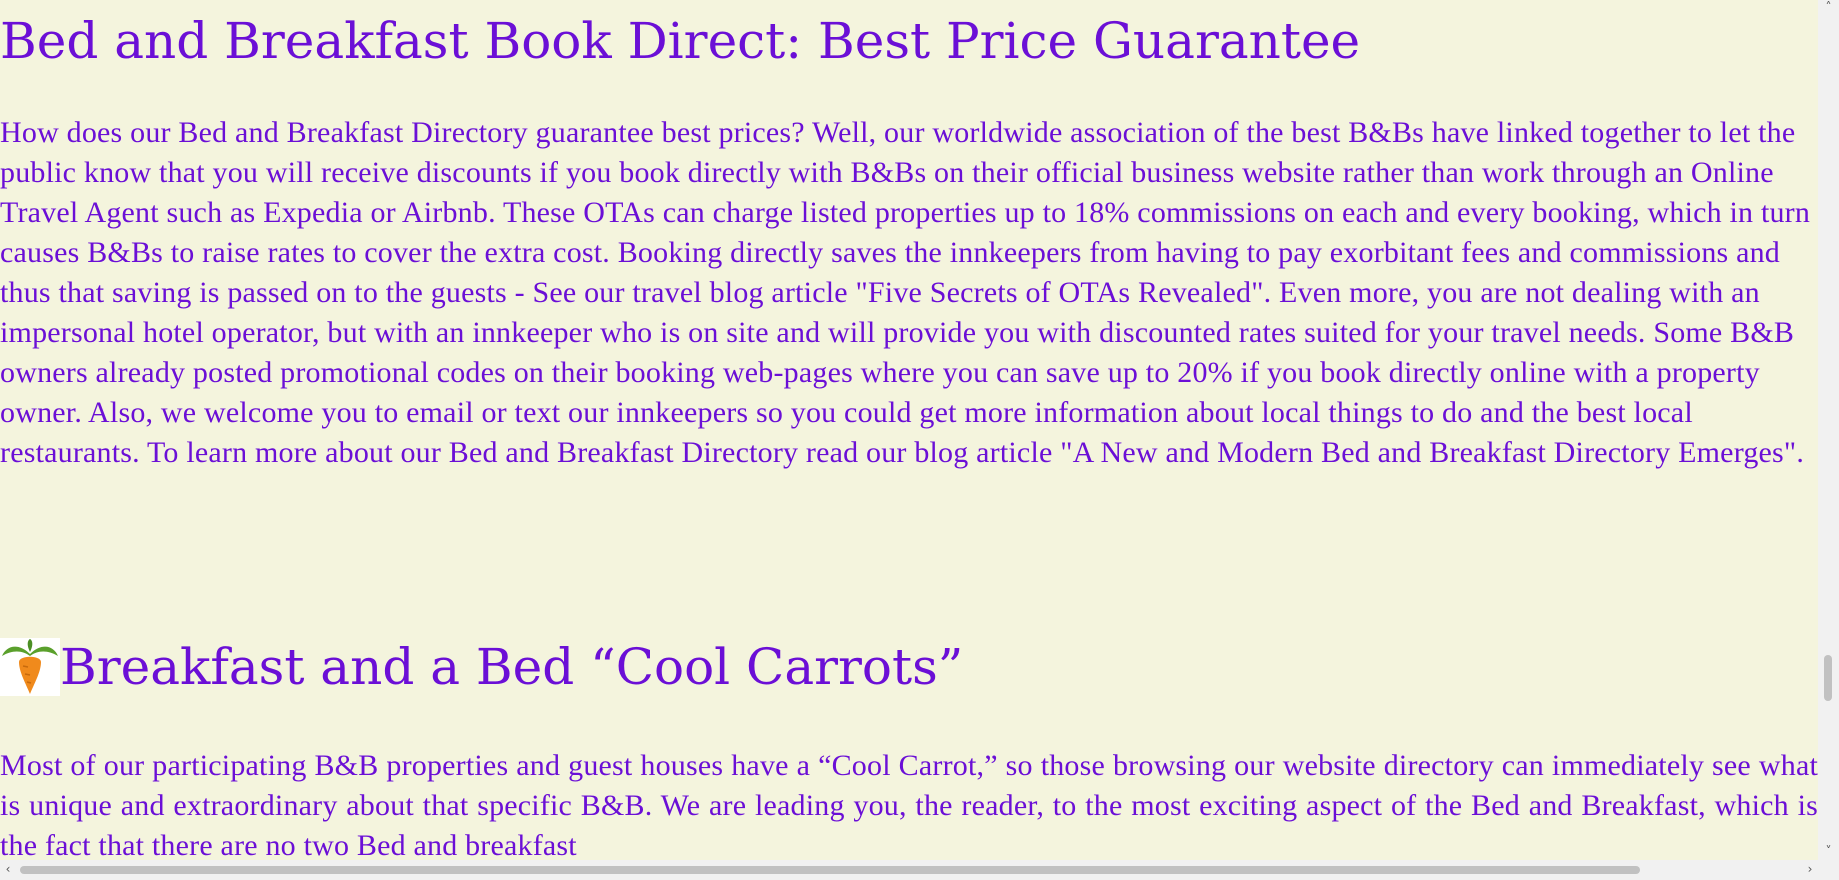 The image size is (1839, 880). What do you see at coordinates (1828, 430) in the screenshot?
I see `vertical-scrollbar: ˄ ˅` at bounding box center [1828, 430].